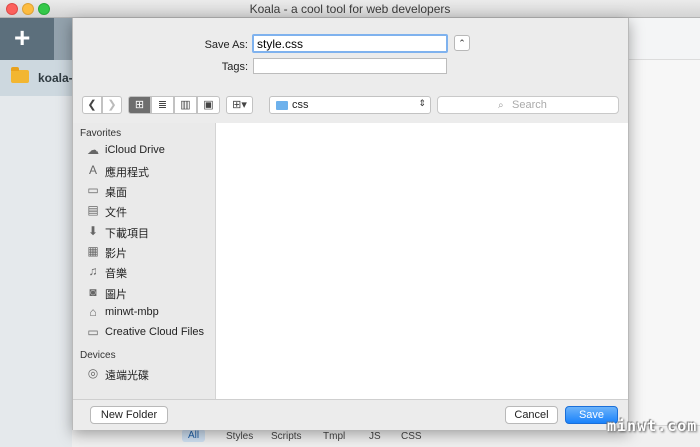  I want to click on search-placeholder: Search, so click(529, 105).